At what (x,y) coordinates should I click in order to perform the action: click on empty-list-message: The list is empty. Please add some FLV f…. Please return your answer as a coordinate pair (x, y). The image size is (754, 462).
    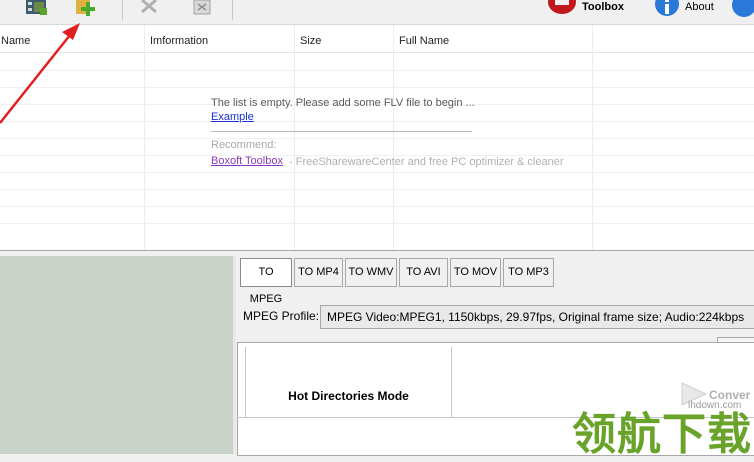
    Looking at the image, I should click on (343, 103).